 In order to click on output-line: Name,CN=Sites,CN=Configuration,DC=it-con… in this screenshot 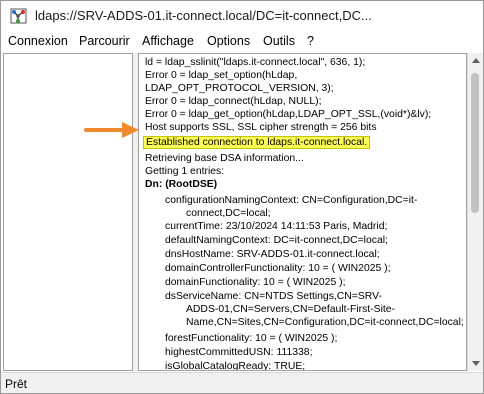, I will do `click(325, 322)`.